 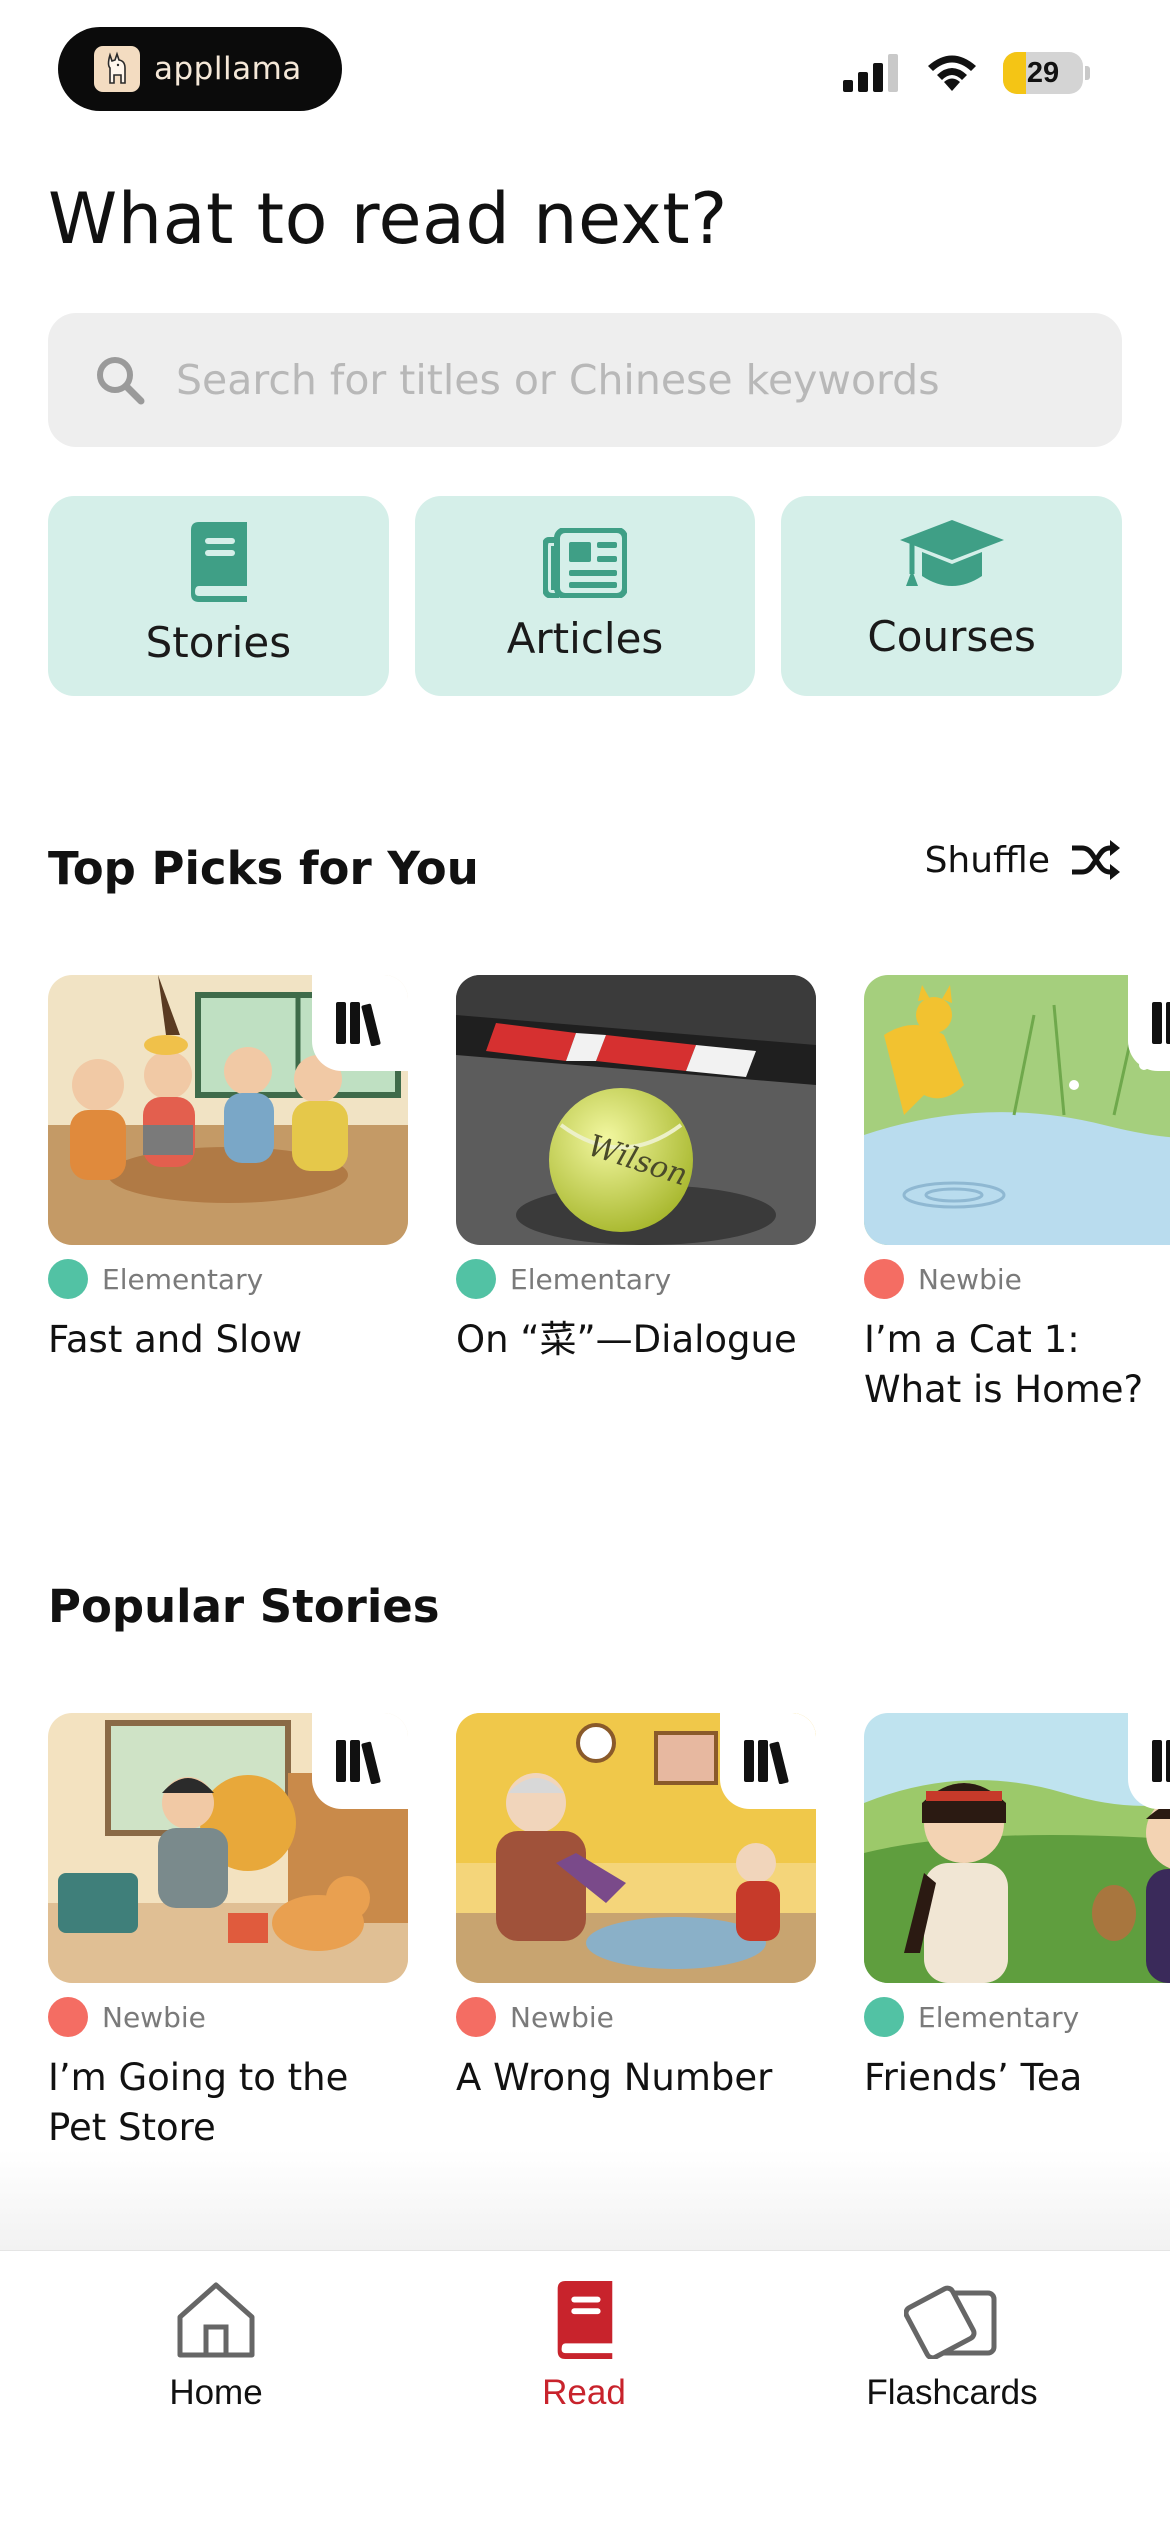 What do you see at coordinates (117, 69) in the screenshot?
I see `llama-logo-icon` at bounding box center [117, 69].